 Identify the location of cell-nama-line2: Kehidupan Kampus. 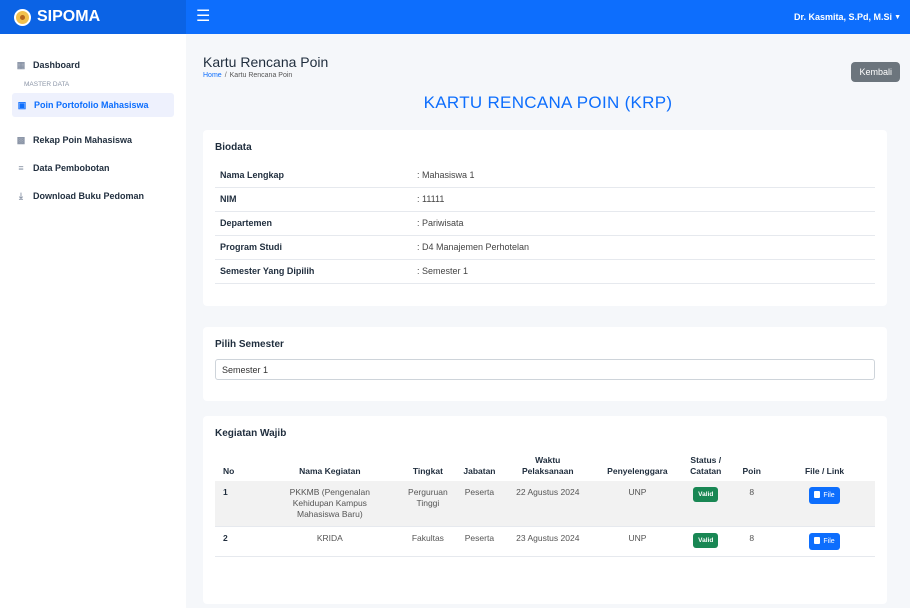
(329, 503).